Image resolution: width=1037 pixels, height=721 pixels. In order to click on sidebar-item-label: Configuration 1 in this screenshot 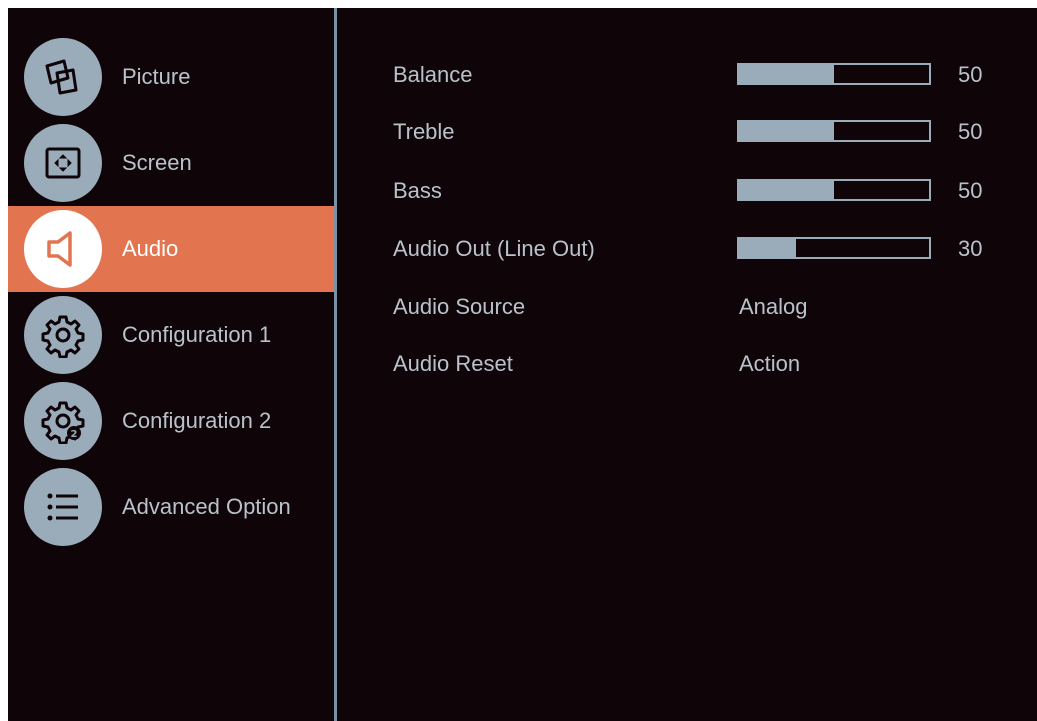, I will do `click(197, 334)`.